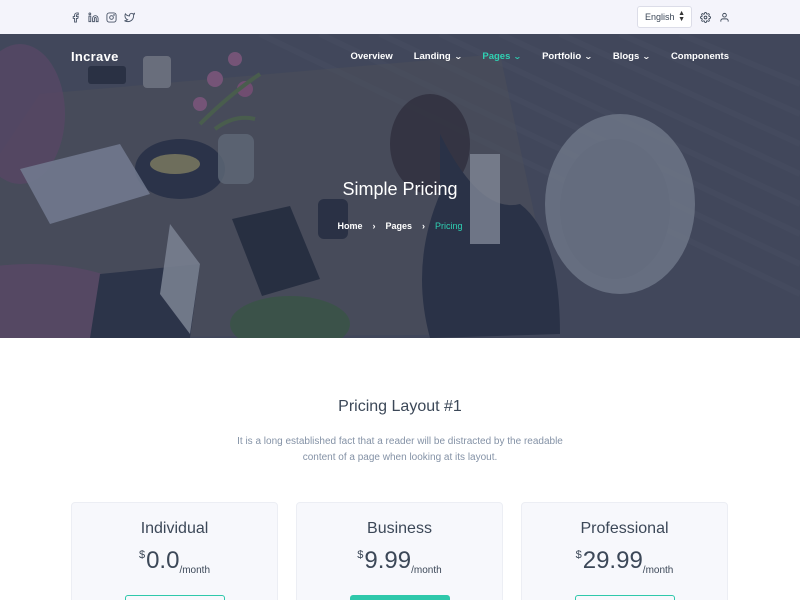 The height and width of the screenshot is (600, 800). I want to click on nav-item-label: Pages, so click(496, 56).